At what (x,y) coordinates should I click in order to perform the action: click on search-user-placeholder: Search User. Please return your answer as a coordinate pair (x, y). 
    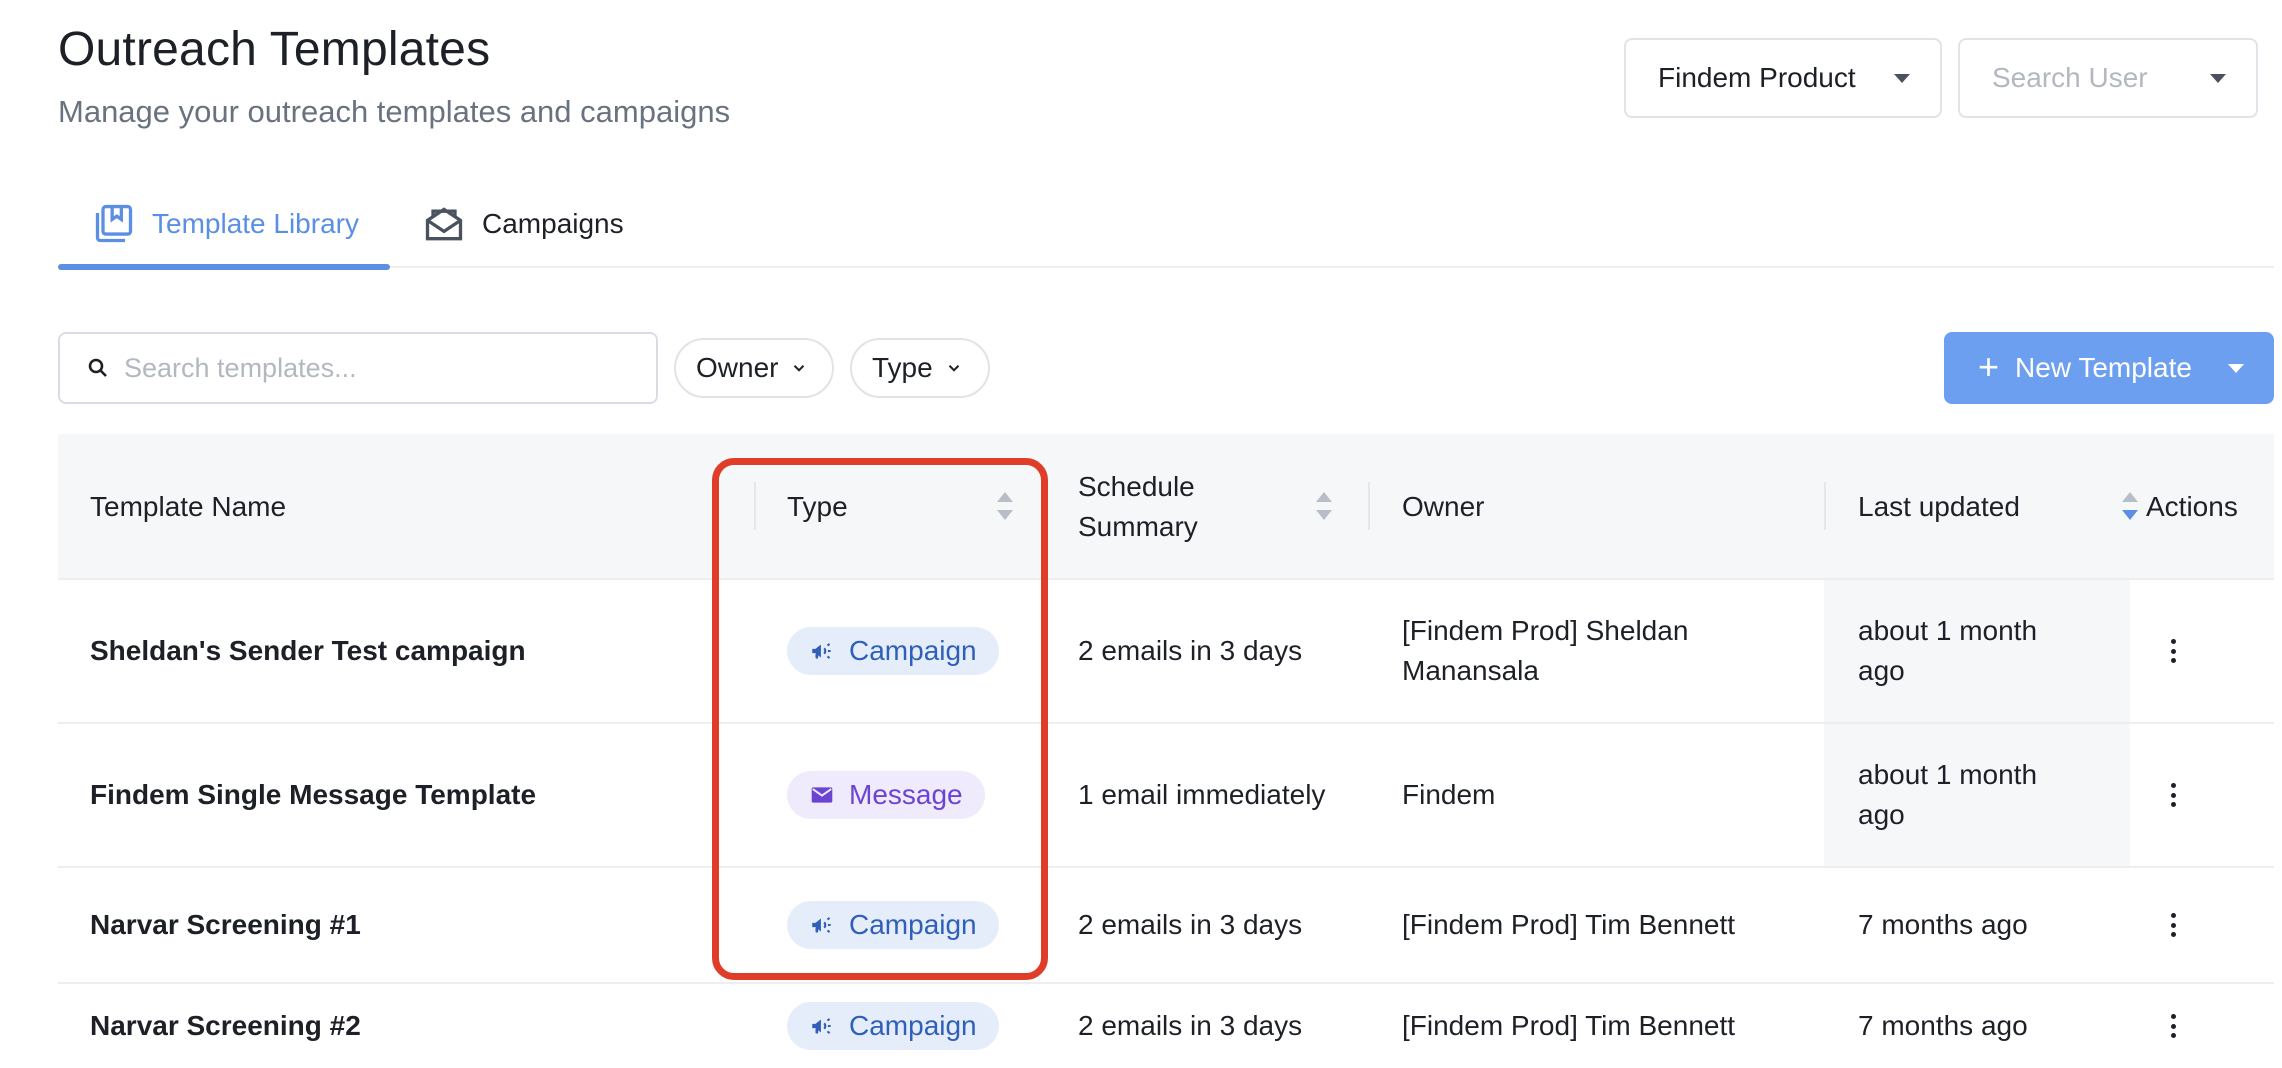
    Looking at the image, I should click on (2070, 77).